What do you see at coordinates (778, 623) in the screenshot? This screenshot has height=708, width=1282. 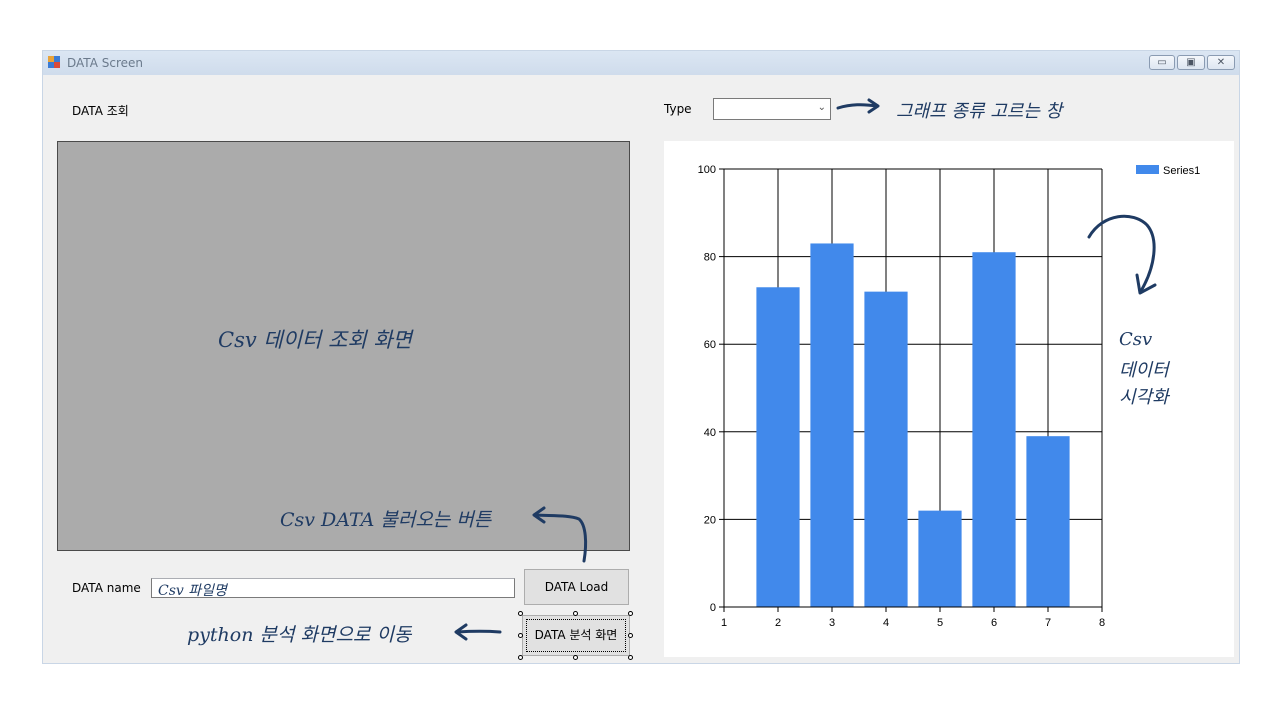 I see `x-tick-label: 2` at bounding box center [778, 623].